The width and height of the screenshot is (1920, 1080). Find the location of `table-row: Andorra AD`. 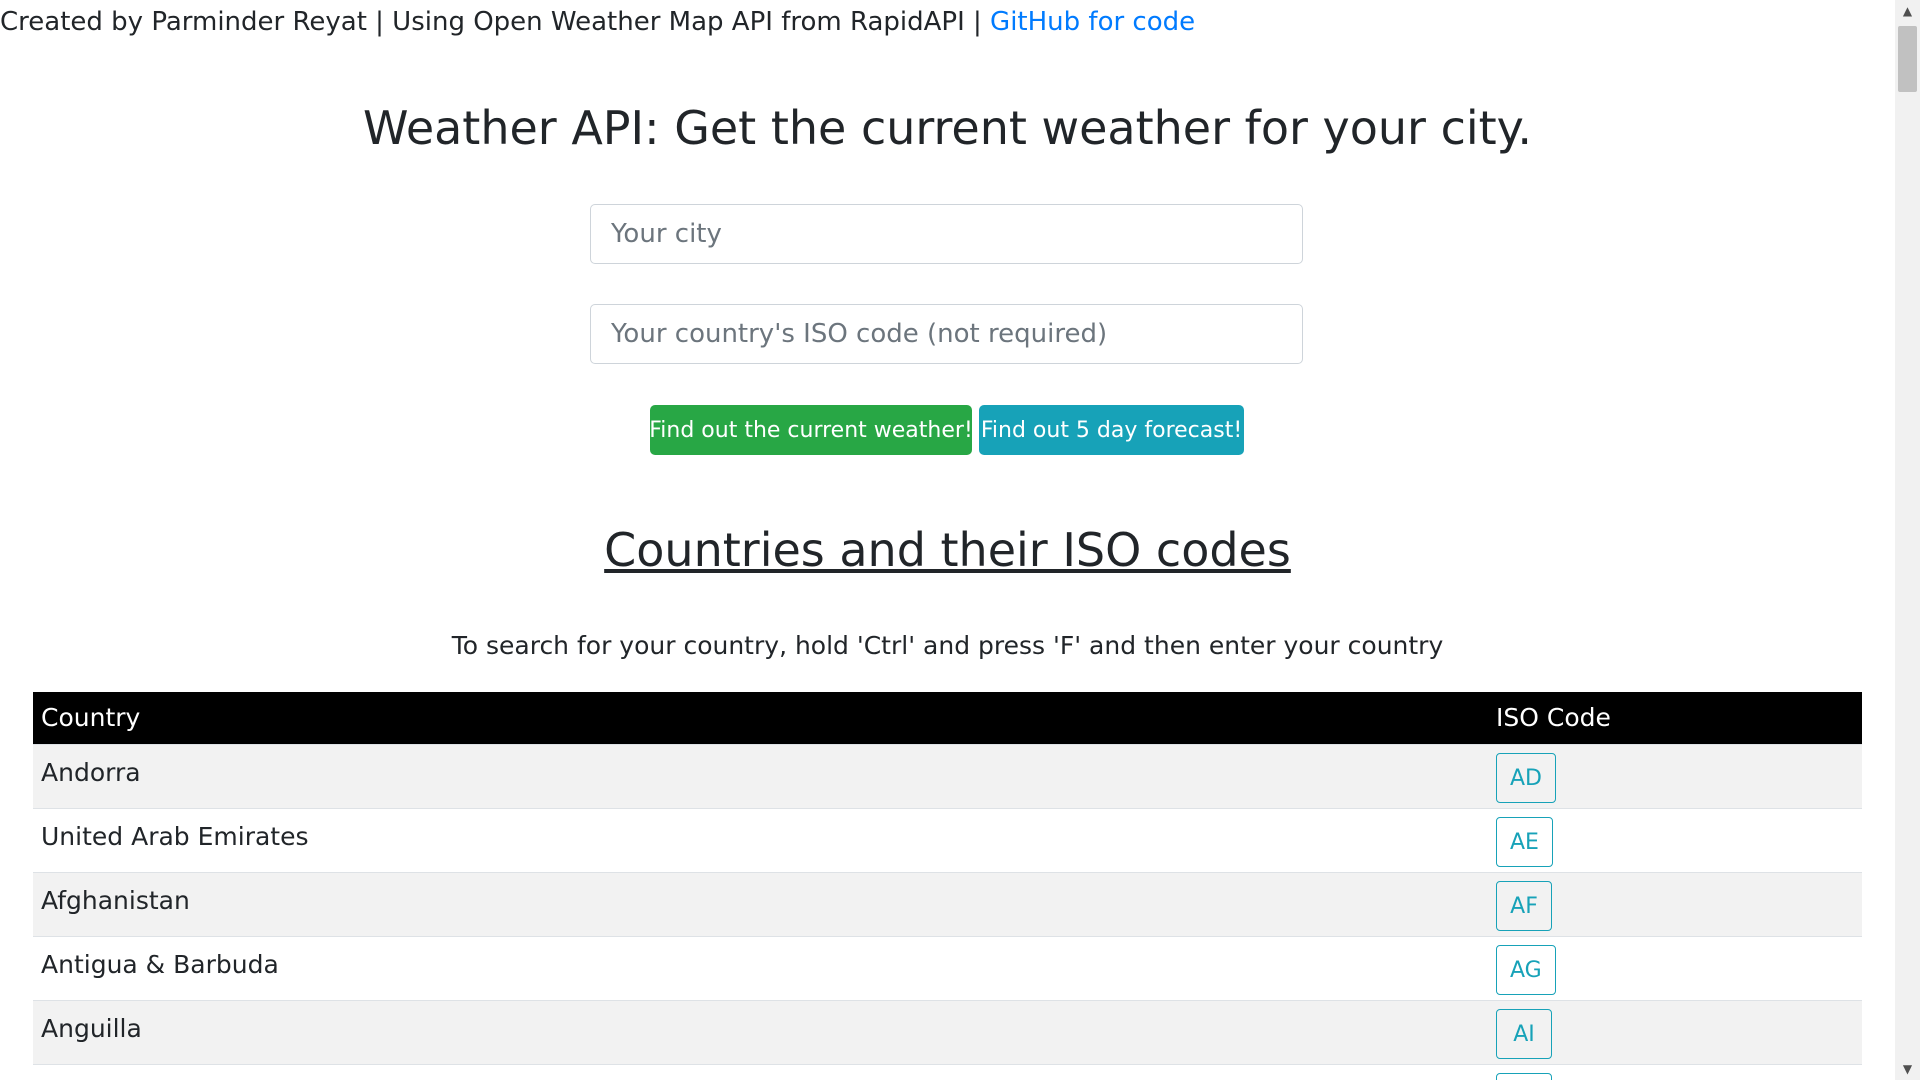

table-row: Andorra AD is located at coordinates (947, 777).